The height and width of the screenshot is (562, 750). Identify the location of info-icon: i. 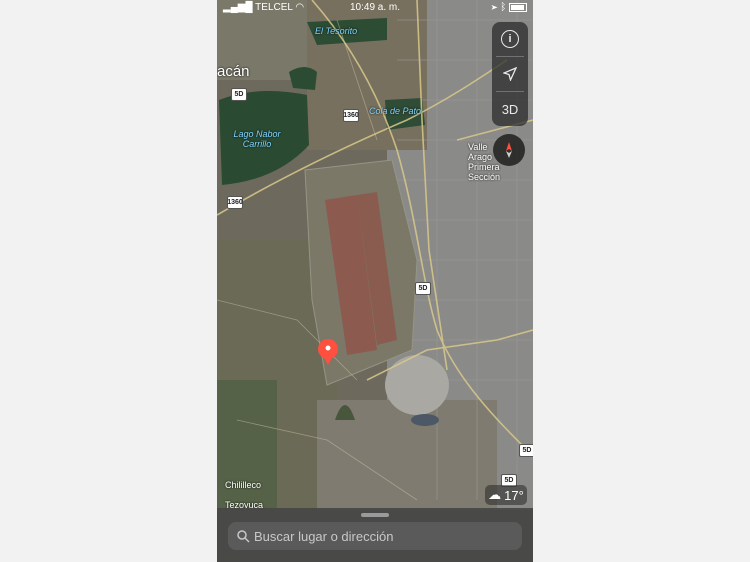
(510, 39).